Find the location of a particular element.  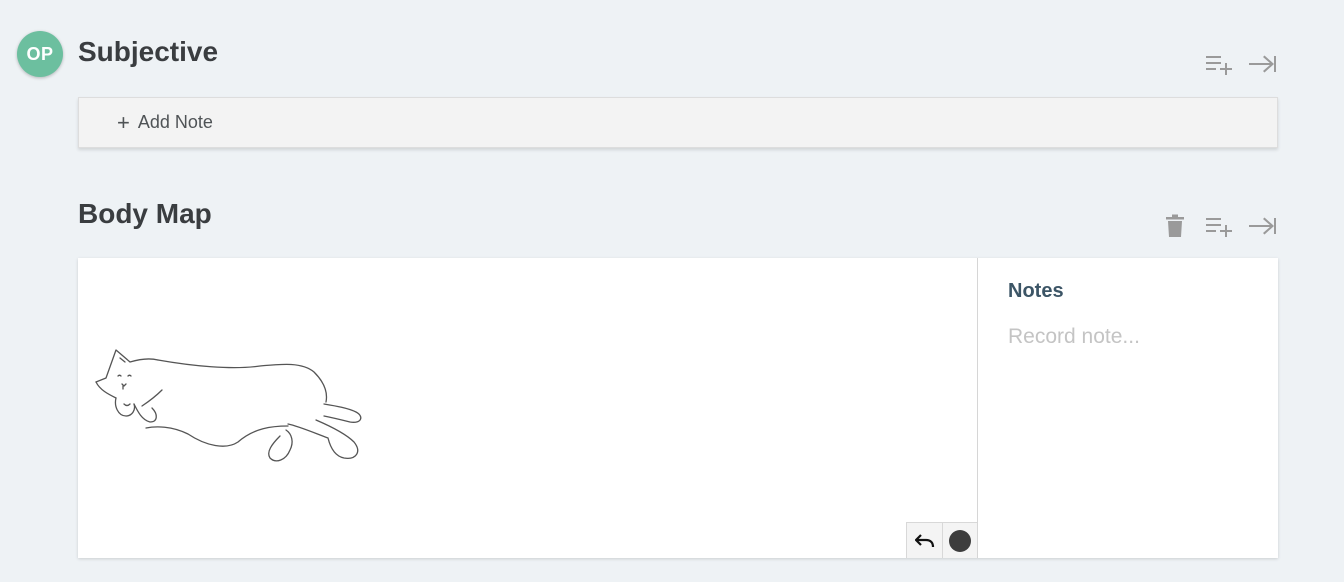

notes-input is located at coordinates (1128, 337).